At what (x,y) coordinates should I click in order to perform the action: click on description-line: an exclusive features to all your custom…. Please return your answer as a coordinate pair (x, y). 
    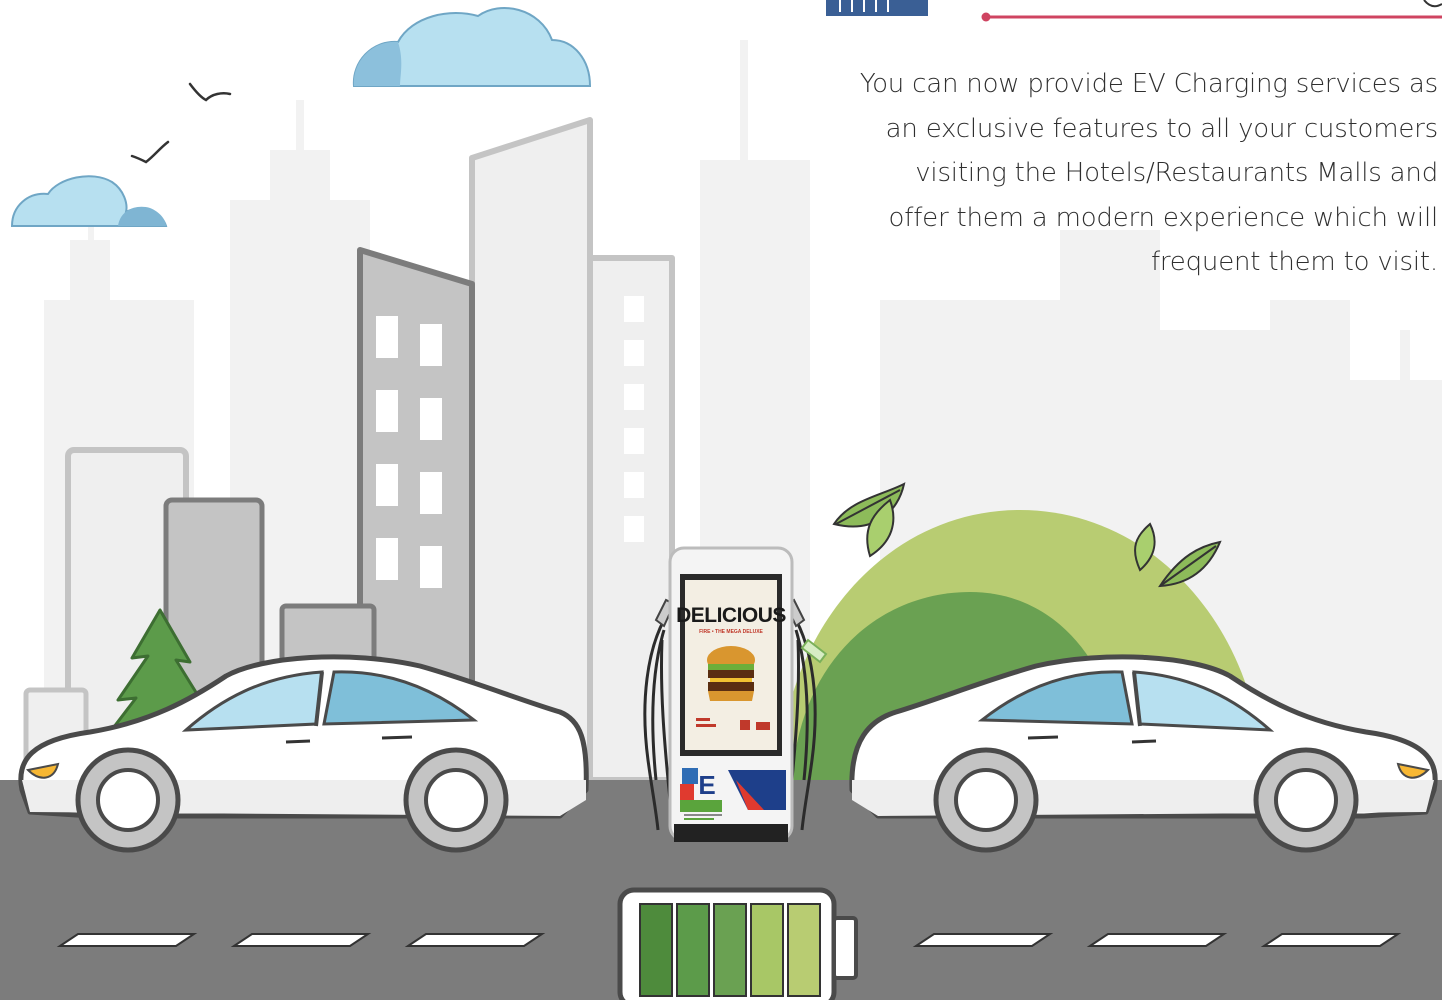
    Looking at the image, I should click on (1162, 128).